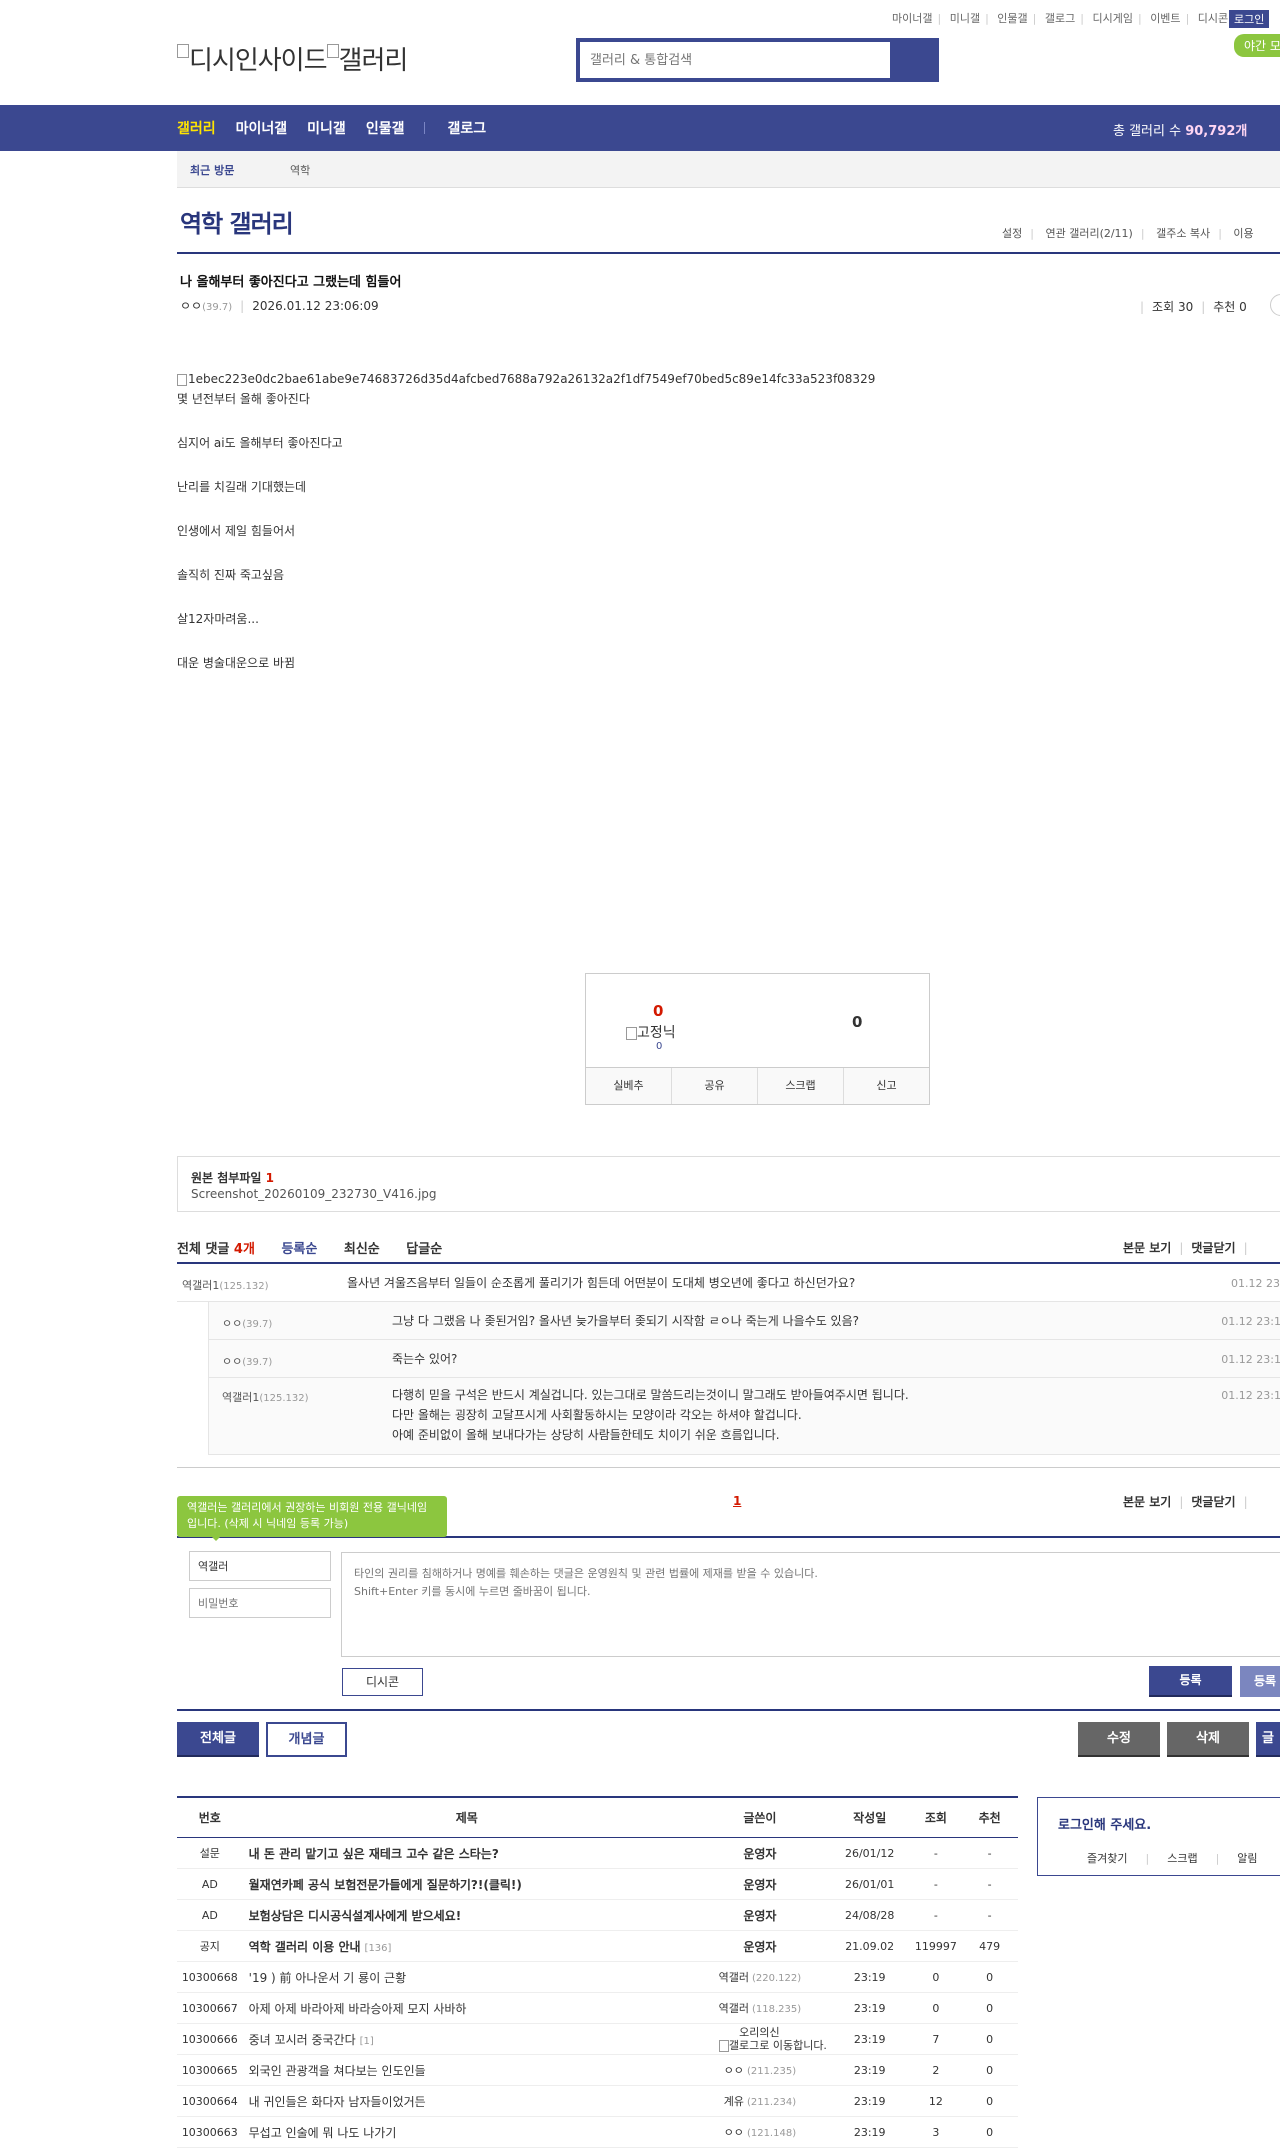 The width and height of the screenshot is (1280, 2148). What do you see at coordinates (1190, 1681) in the screenshot?
I see `submit-comment-button: 등록` at bounding box center [1190, 1681].